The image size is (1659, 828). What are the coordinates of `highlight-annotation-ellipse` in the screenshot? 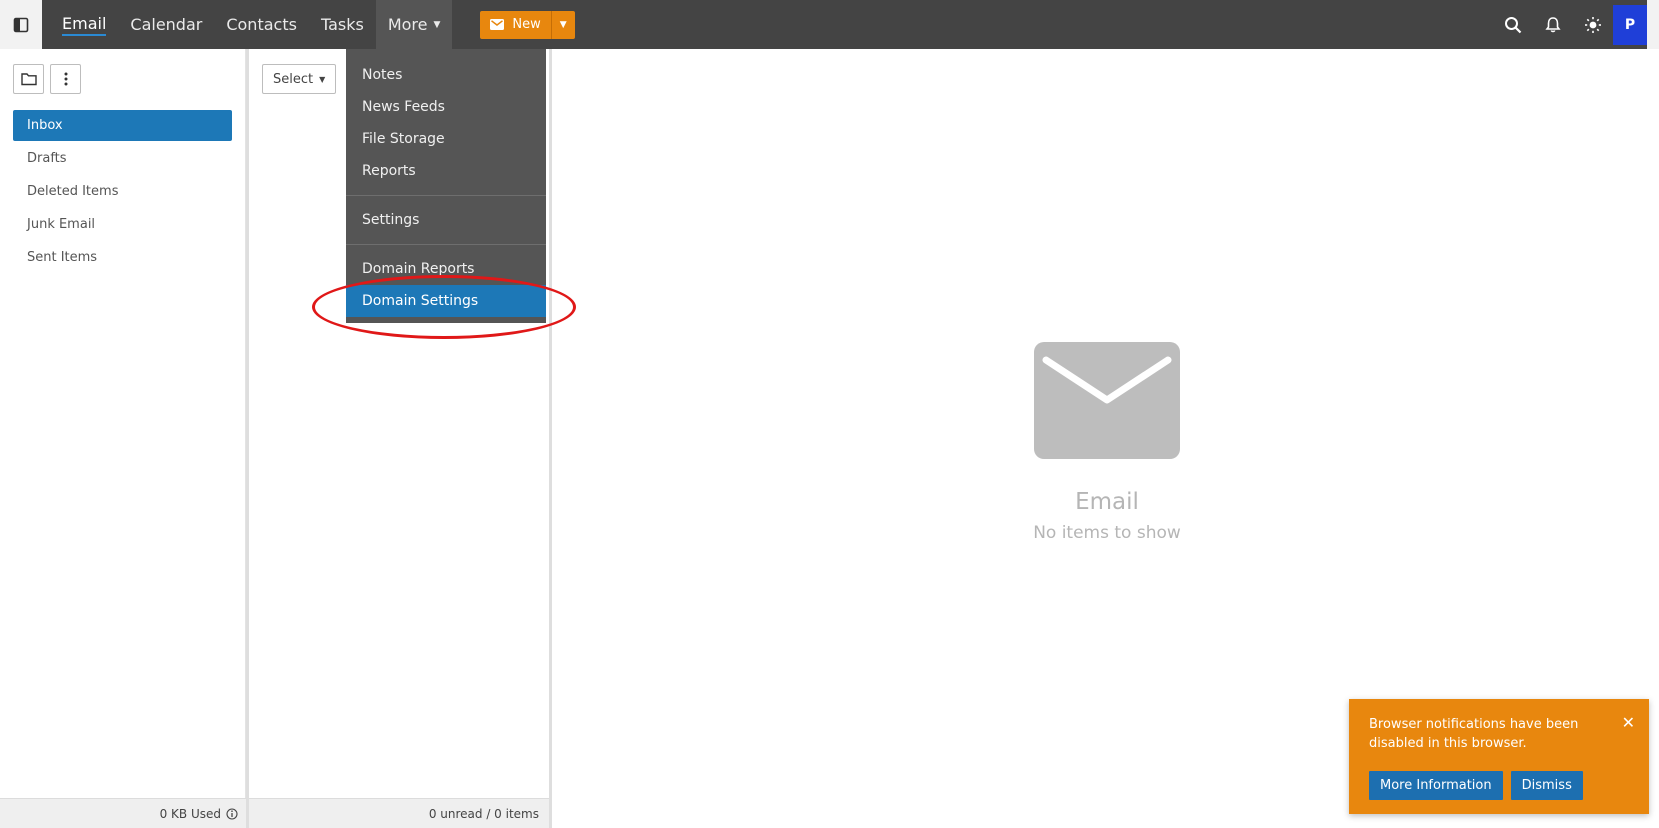 It's located at (444, 307).